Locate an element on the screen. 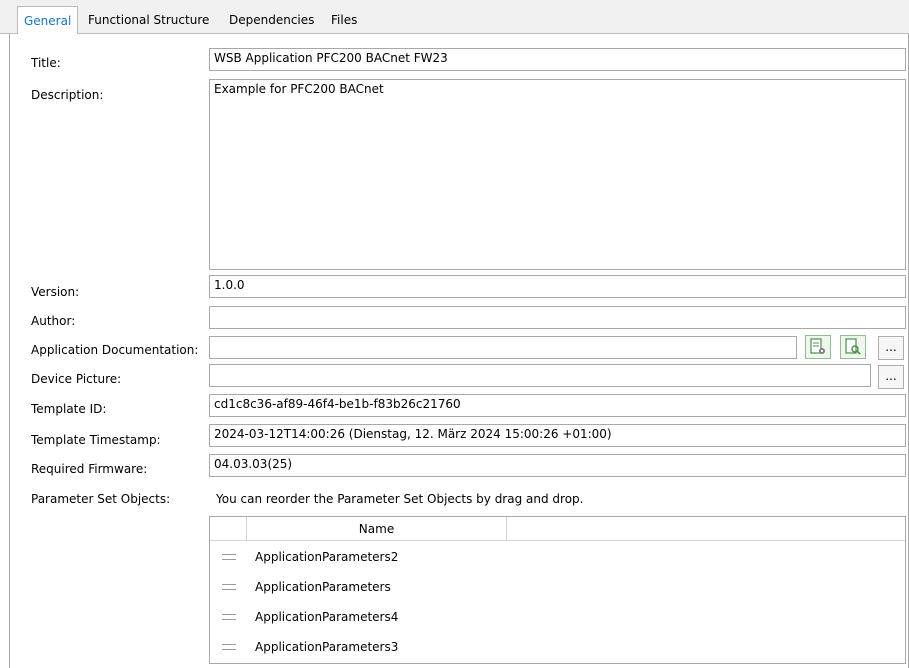  version-label: Version: is located at coordinates (55, 292).